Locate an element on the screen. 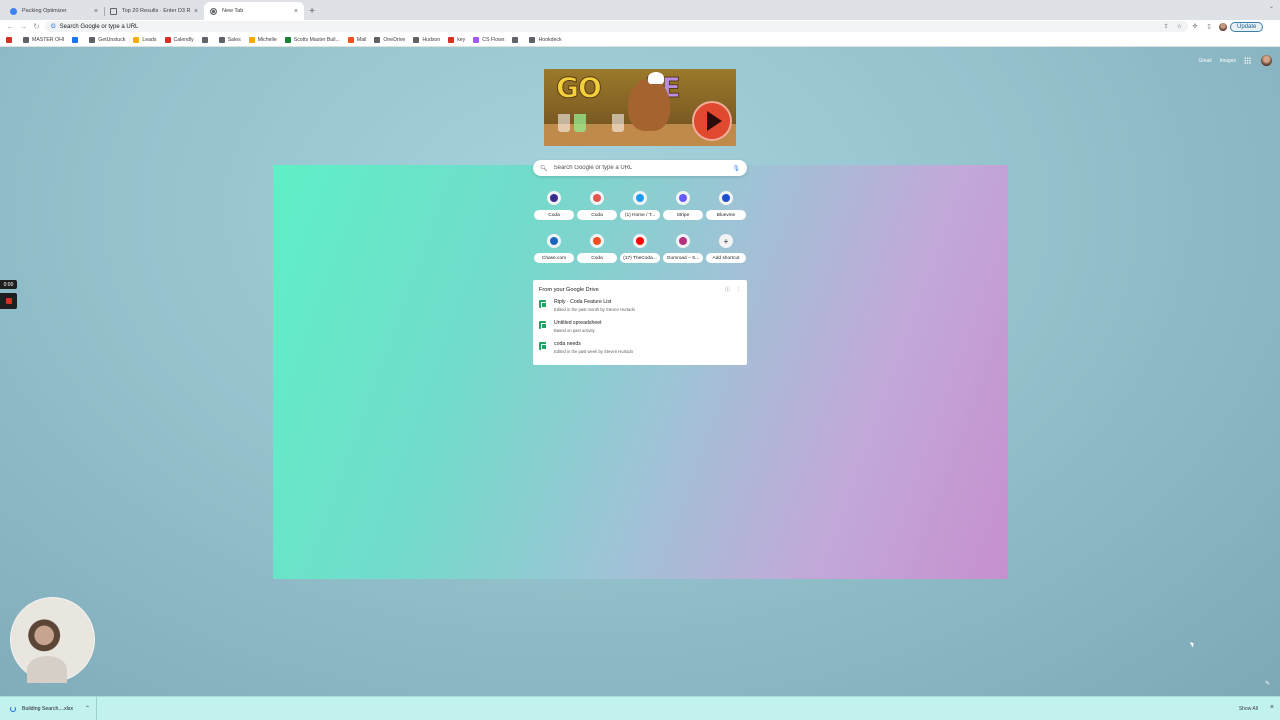  customize-pencil-icon: ✎ is located at coordinates (1267, 683).